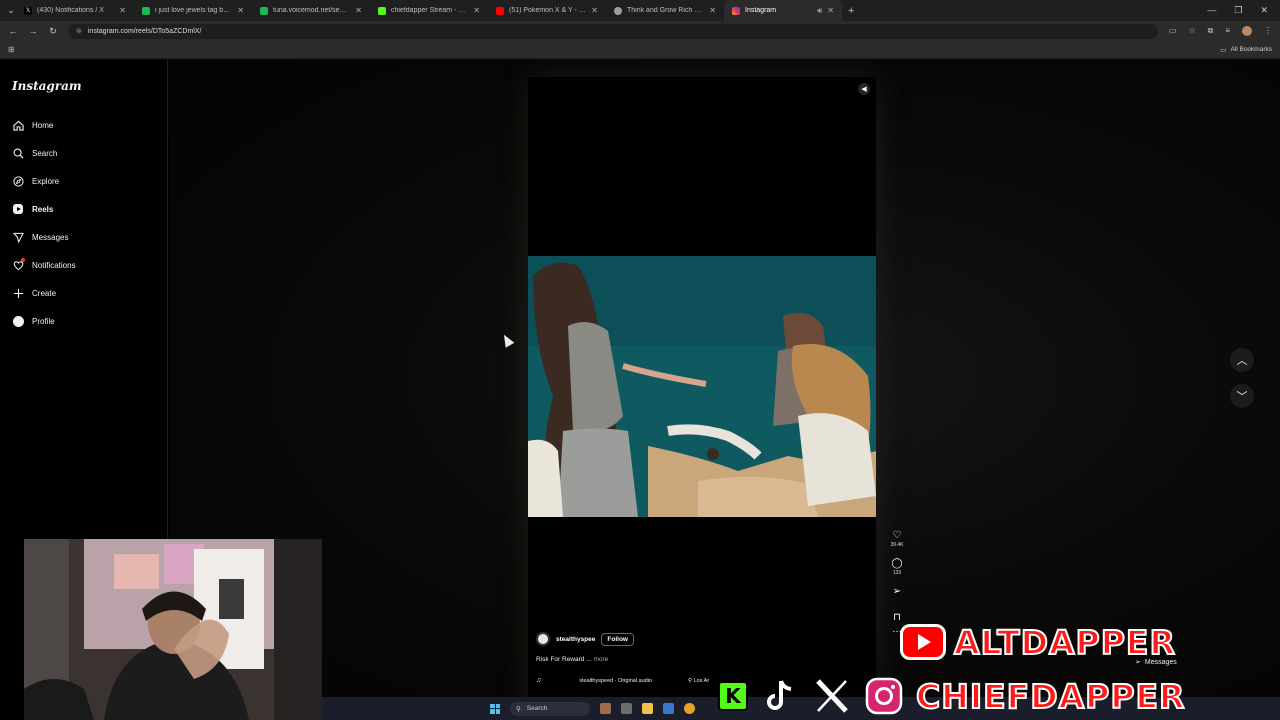 This screenshot has width=1280, height=720. I want to click on url-field: ⊜ instagram.com/reels/DTo5aZCDmlX/, so click(613, 31).